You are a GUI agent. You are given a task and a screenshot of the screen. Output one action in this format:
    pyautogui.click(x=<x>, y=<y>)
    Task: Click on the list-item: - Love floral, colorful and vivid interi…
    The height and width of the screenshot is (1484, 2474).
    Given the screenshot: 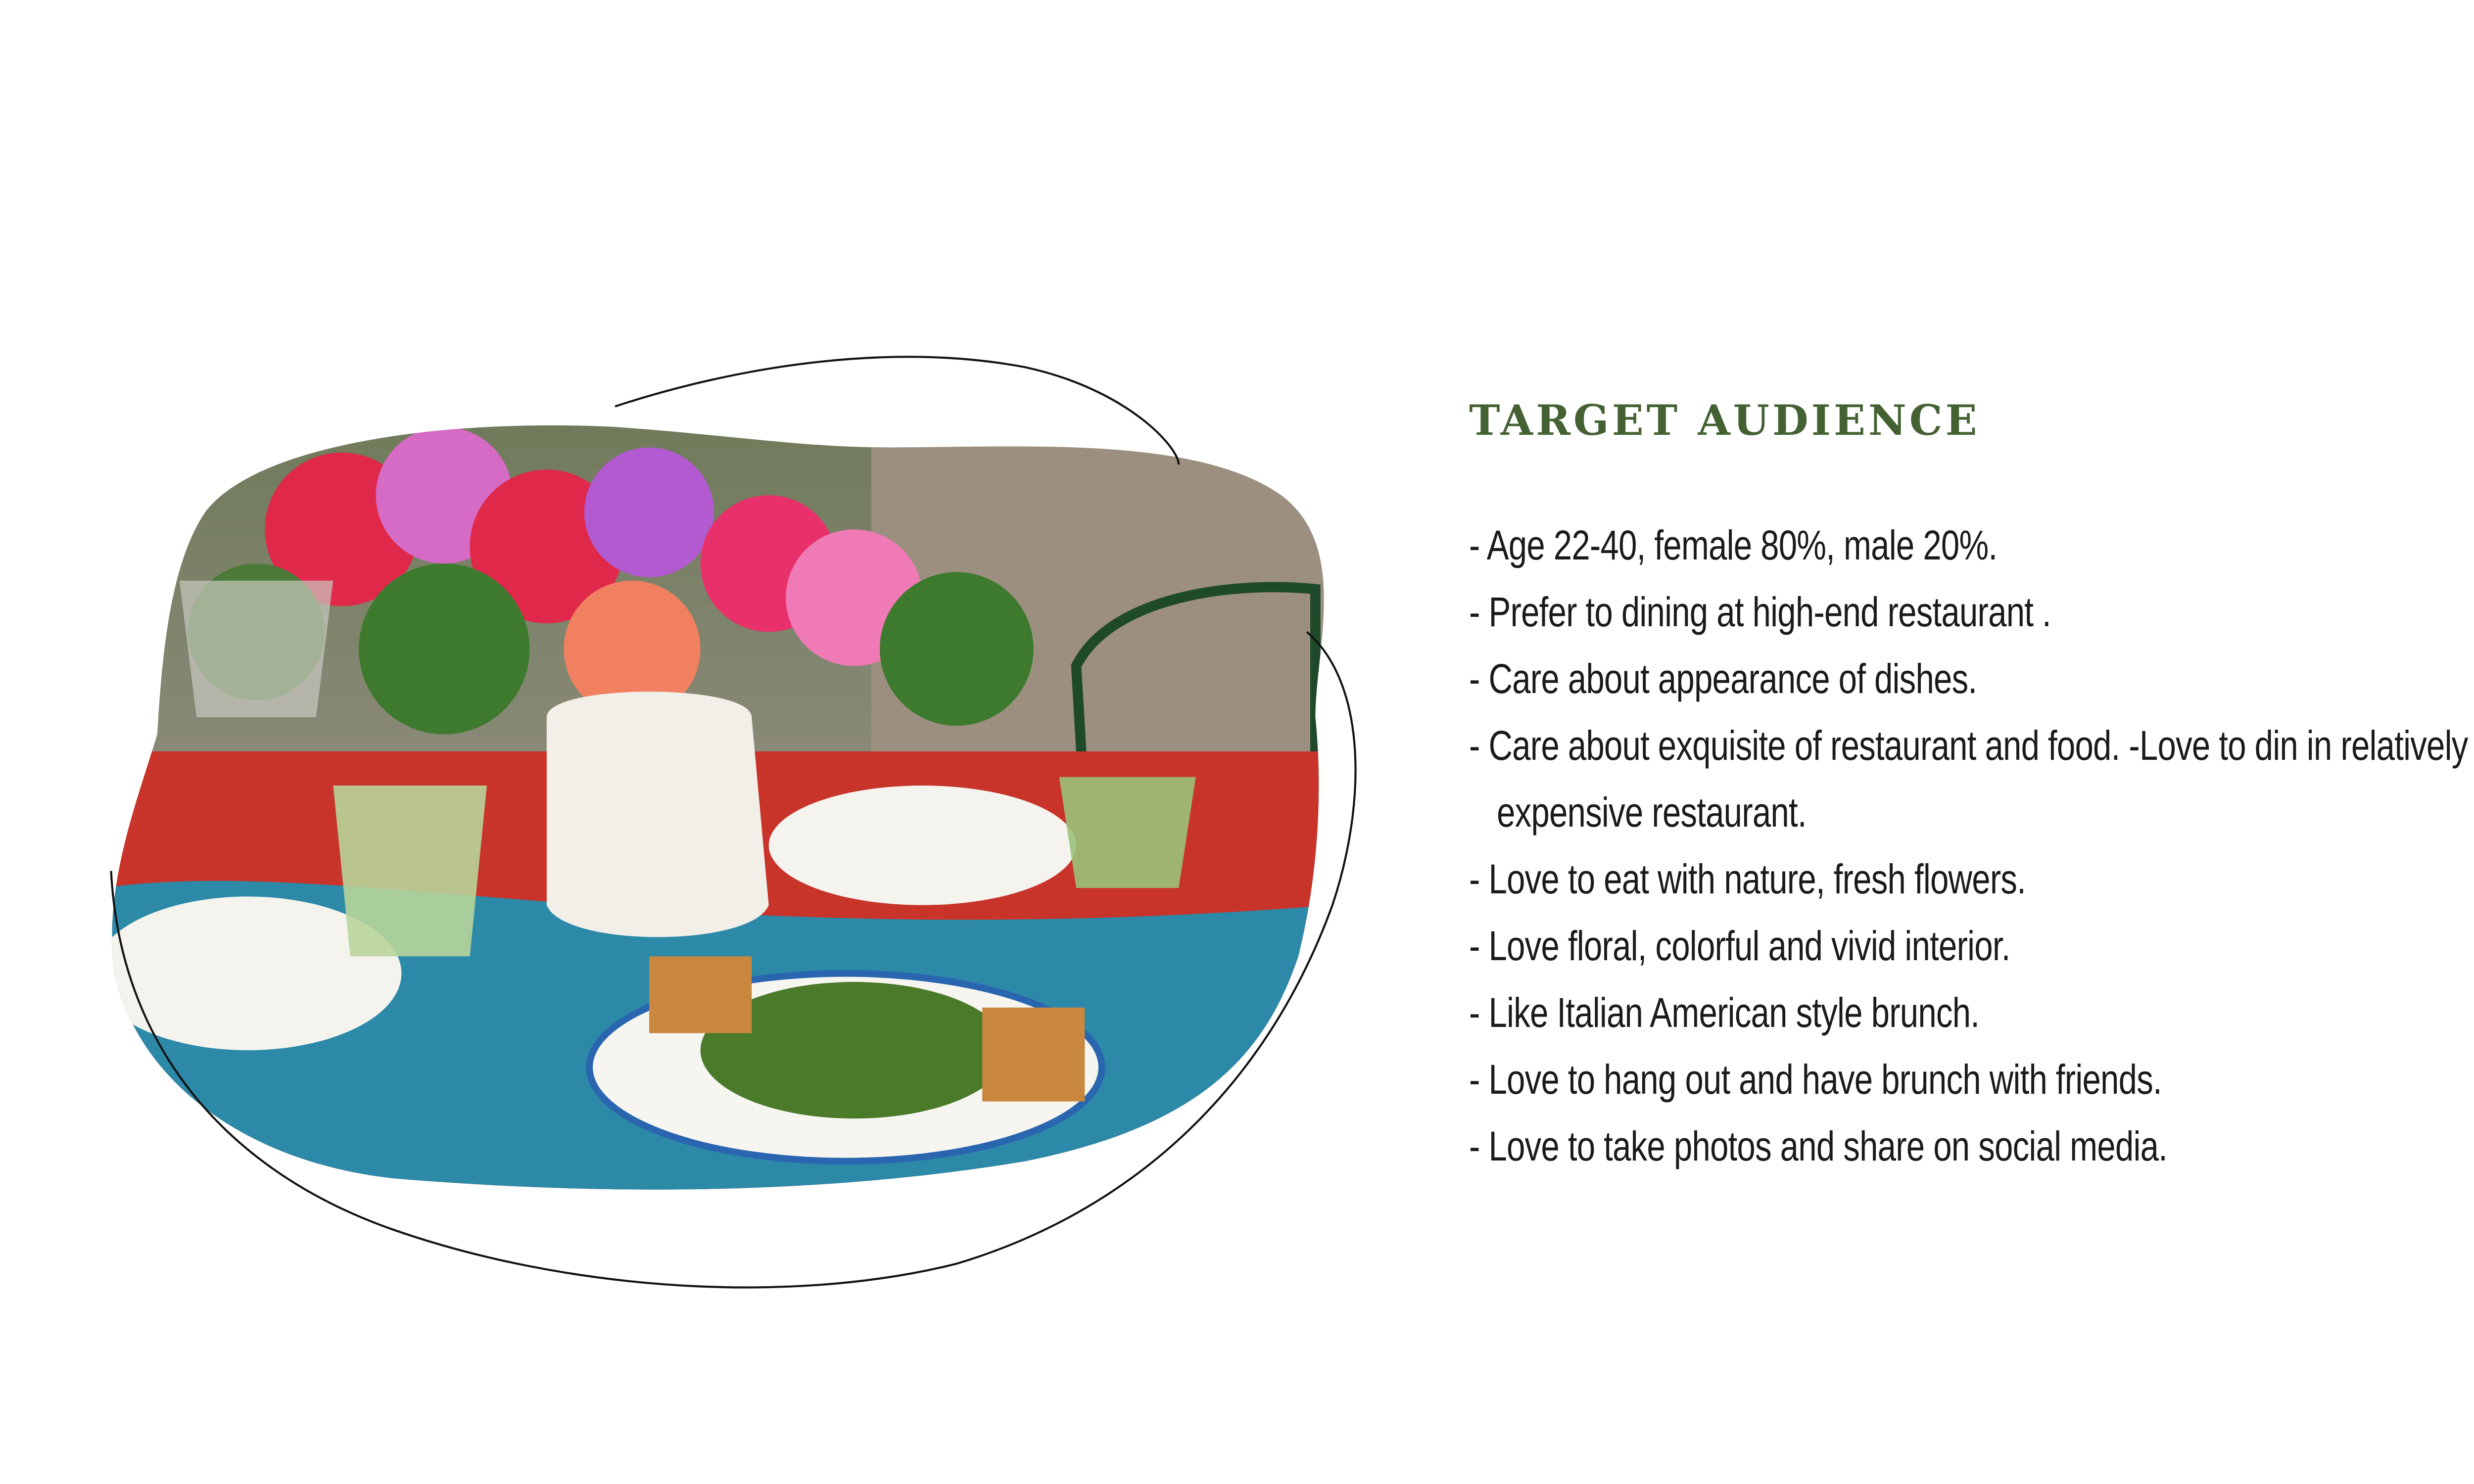 What is the action you would take?
    pyautogui.click(x=1739, y=946)
    